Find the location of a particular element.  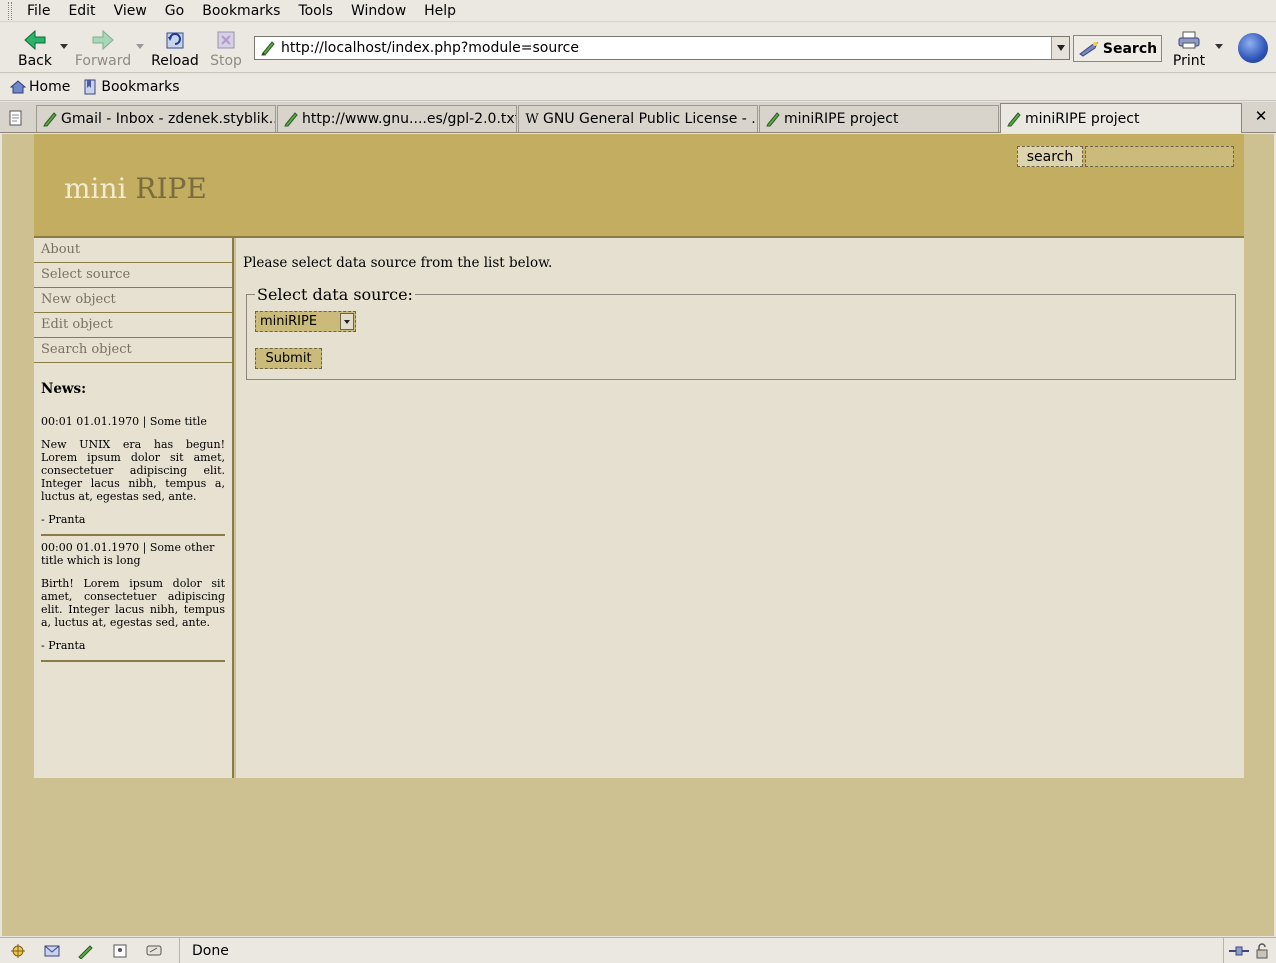

nav-new-object: New object is located at coordinates (133, 300).